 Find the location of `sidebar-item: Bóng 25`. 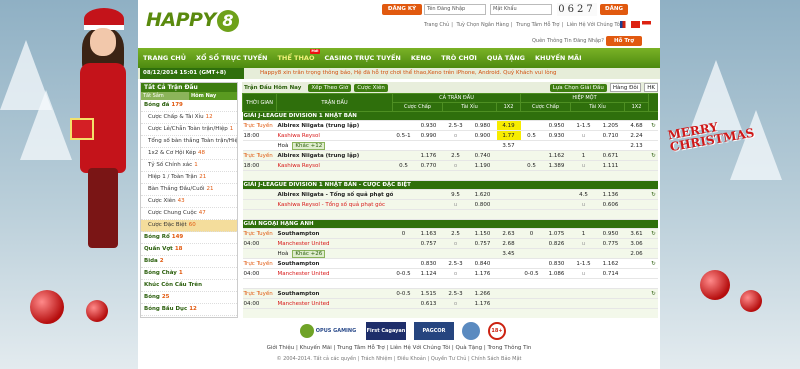

sidebar-item: Bóng 25 is located at coordinates (189, 298).